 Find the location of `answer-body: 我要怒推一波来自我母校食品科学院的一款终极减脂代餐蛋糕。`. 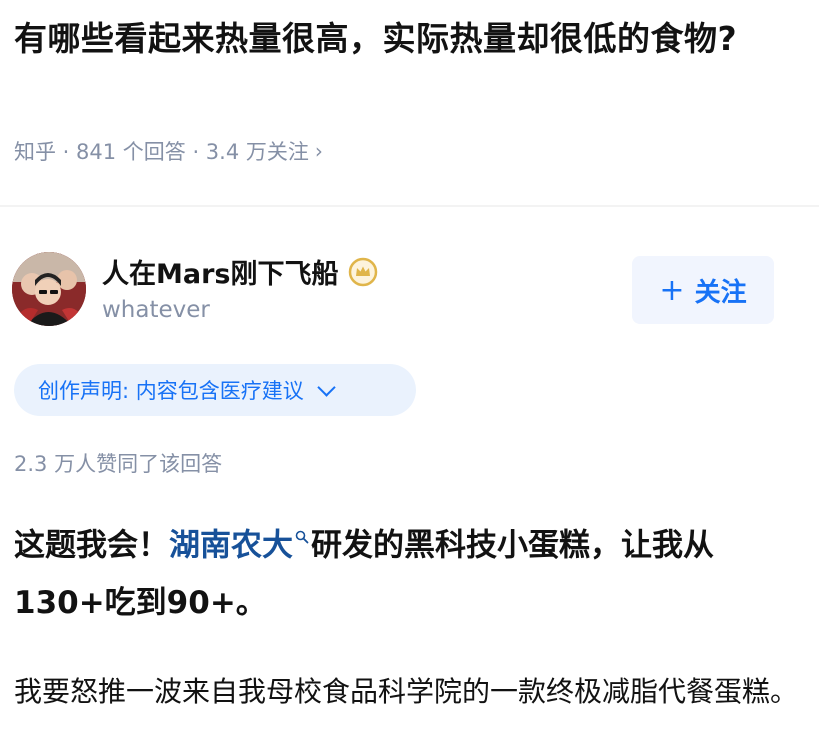

answer-body: 我要怒推一波来自我母校食品科学院的一款终极减脂代餐蛋糕。 is located at coordinates (406, 691).